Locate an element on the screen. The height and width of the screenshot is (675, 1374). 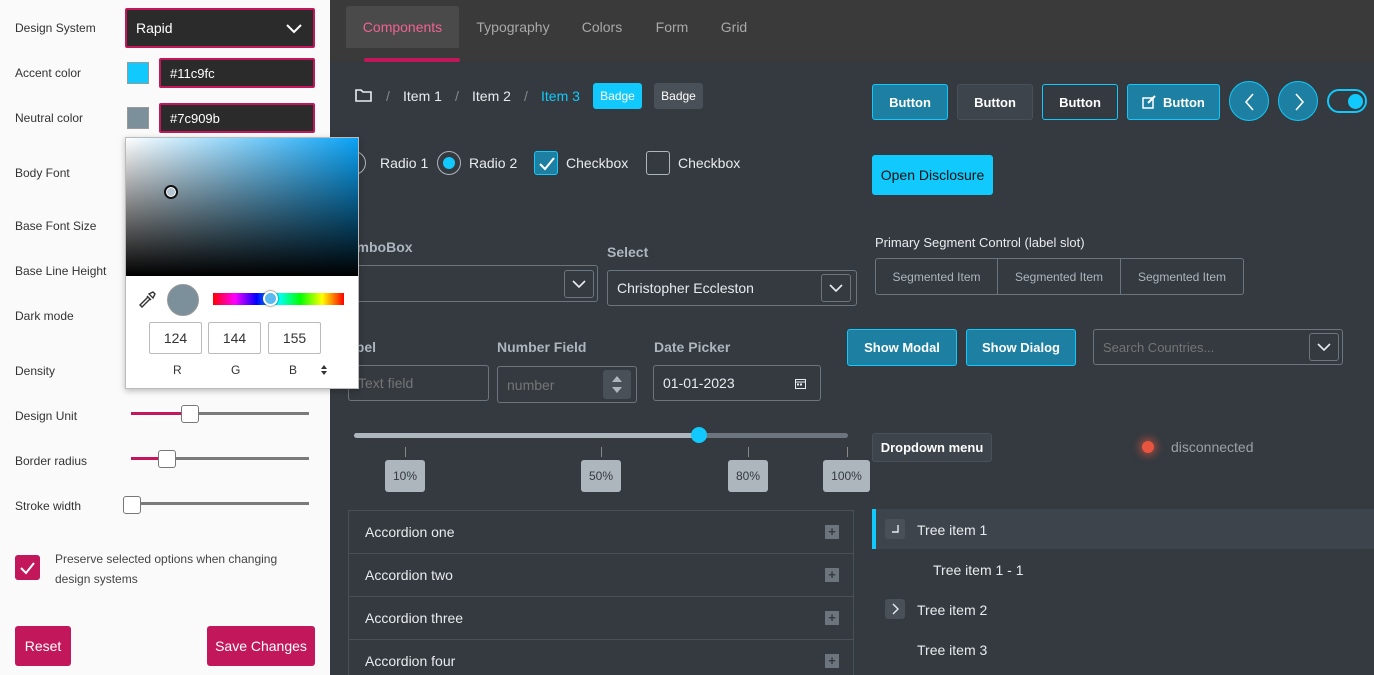
number-stepper is located at coordinates (617, 384).